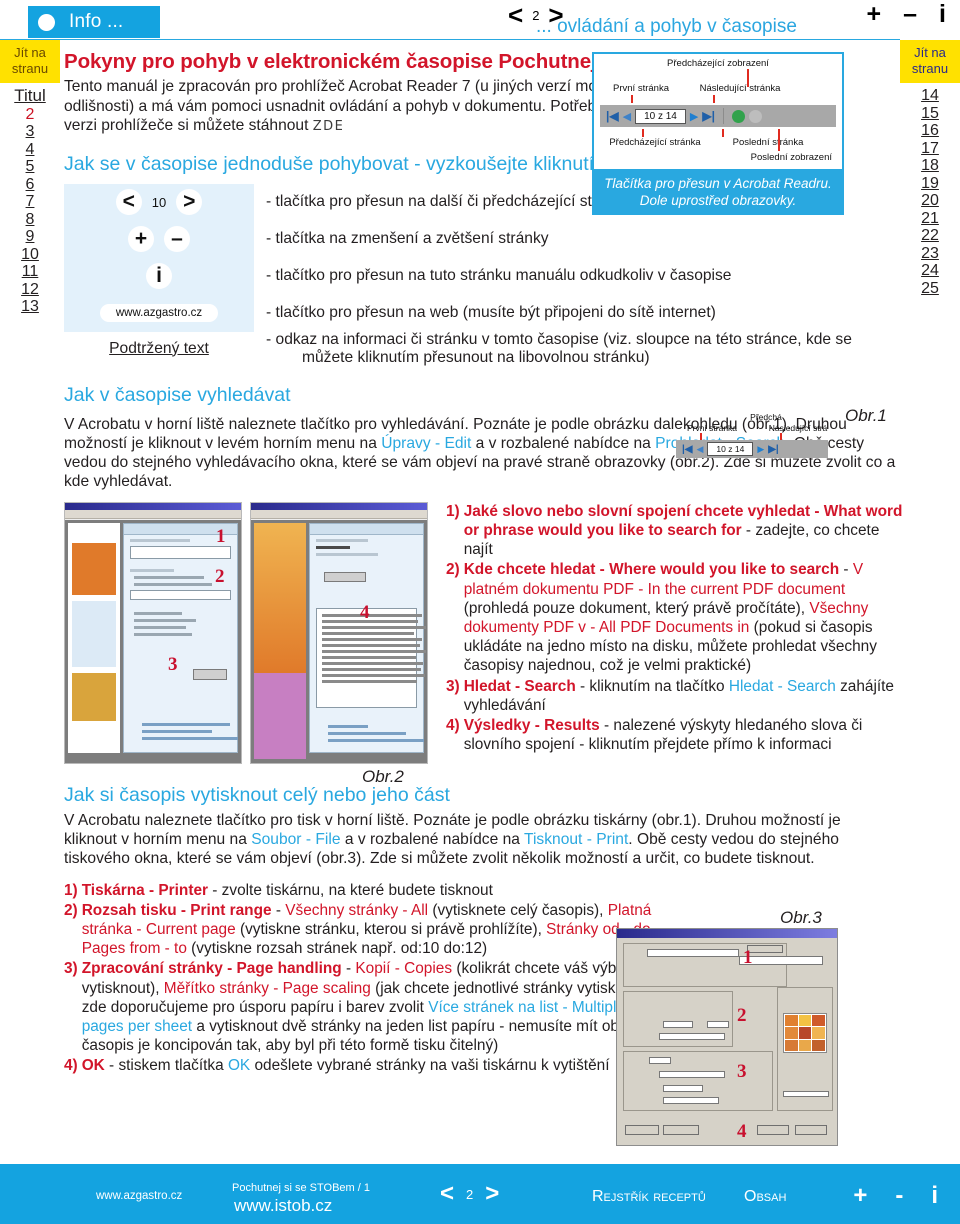 The height and width of the screenshot is (1224, 960). Describe the element at coordinates (469, 1194) in the screenshot. I see `footer-page-navigation: < 2 >` at that location.